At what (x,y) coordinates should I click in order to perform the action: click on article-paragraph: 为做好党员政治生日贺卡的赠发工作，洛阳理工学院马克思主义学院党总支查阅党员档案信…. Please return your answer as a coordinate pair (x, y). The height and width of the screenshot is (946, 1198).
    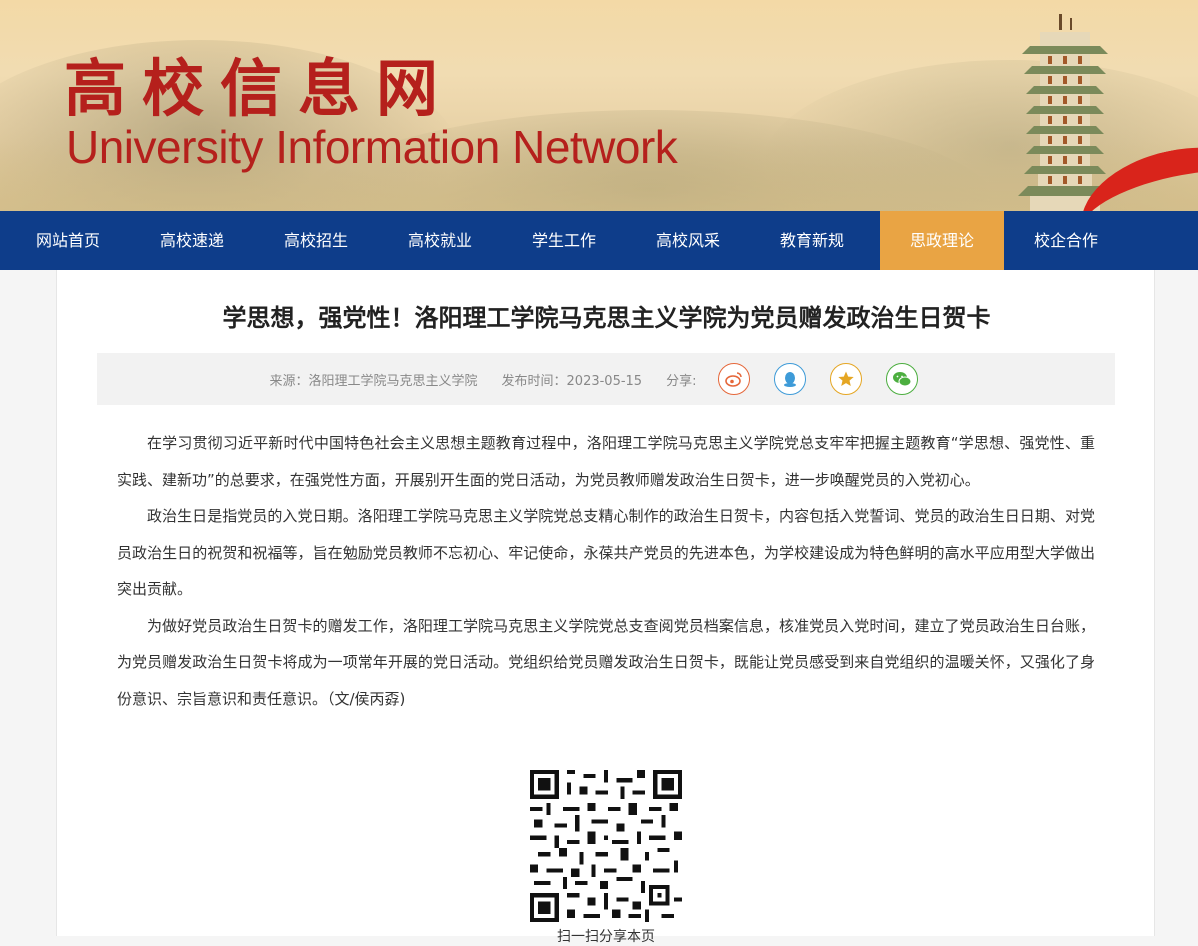
    Looking at the image, I should click on (606, 662).